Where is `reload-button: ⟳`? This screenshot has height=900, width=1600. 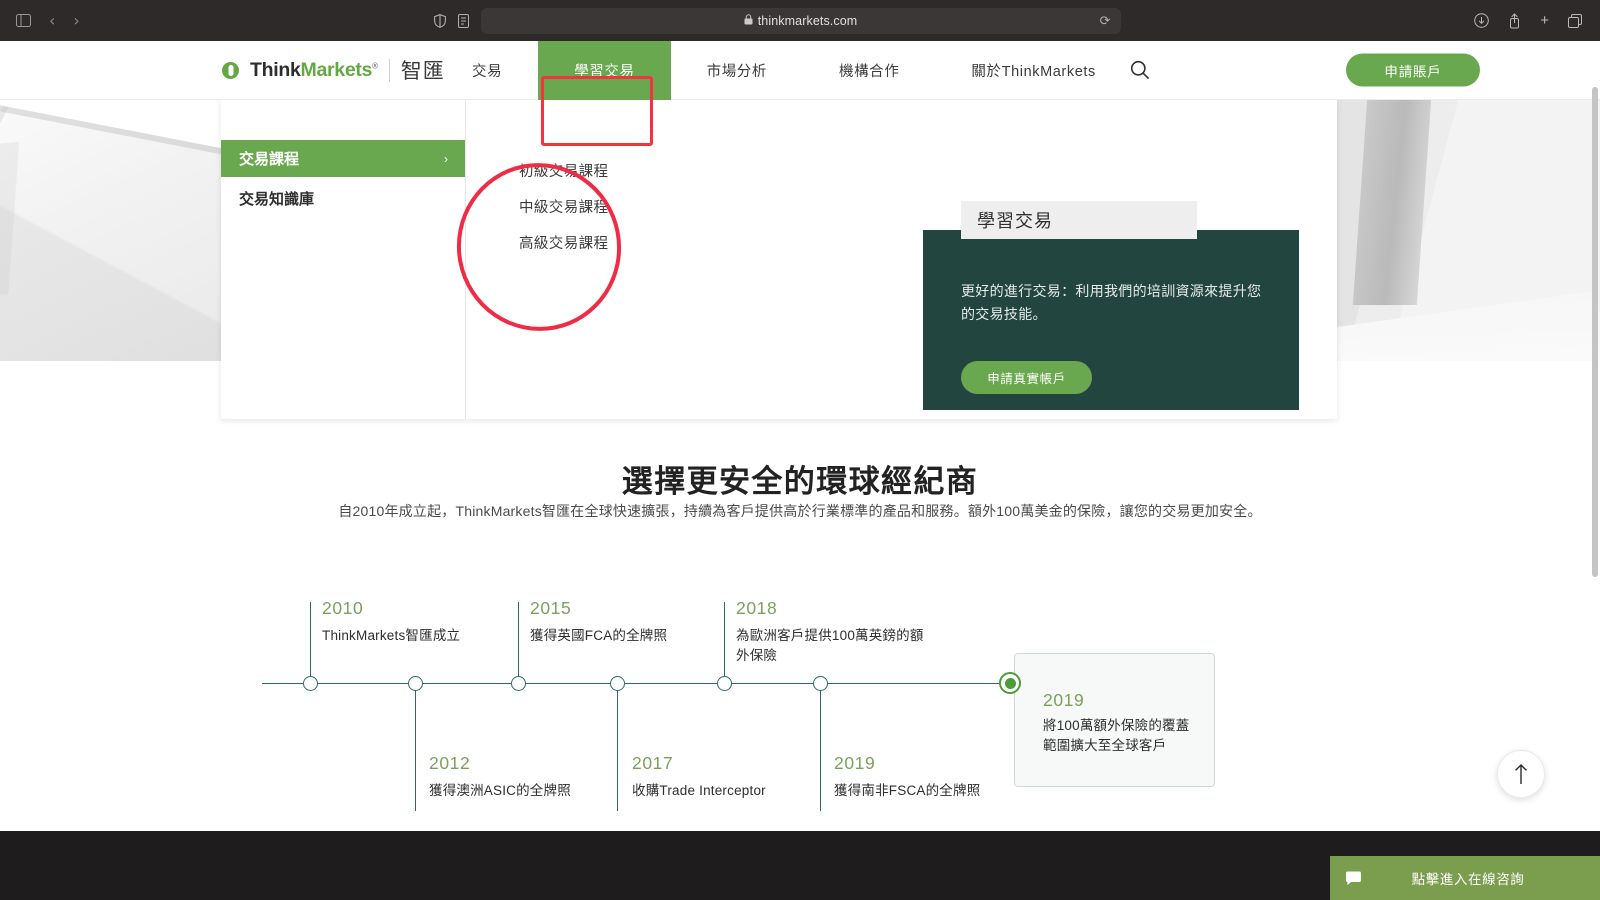
reload-button: ⟳ is located at coordinates (1105, 21).